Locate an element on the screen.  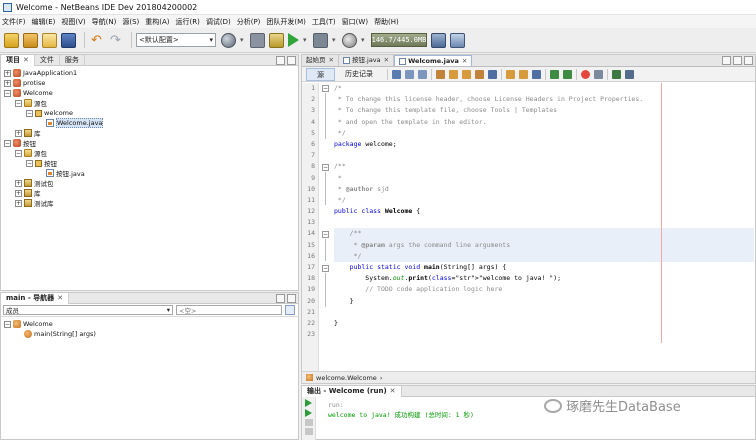
comment-icon is located at coordinates (616, 74).